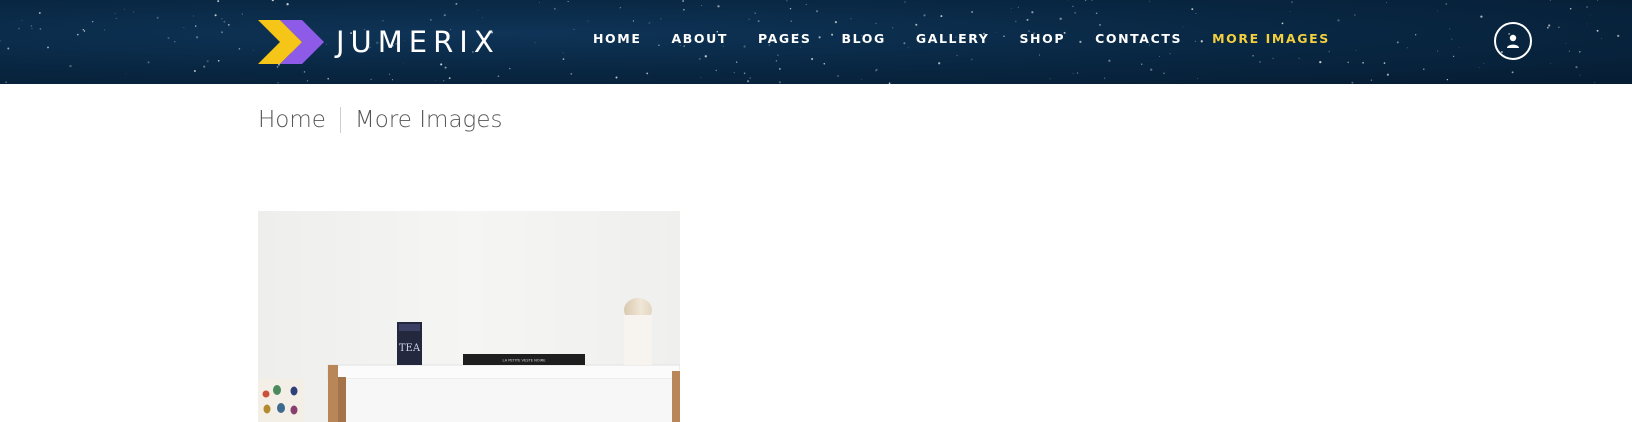 This screenshot has height=422, width=1632. What do you see at coordinates (863, 38) in the screenshot?
I see `nav-item-blog: BLOG` at bounding box center [863, 38].